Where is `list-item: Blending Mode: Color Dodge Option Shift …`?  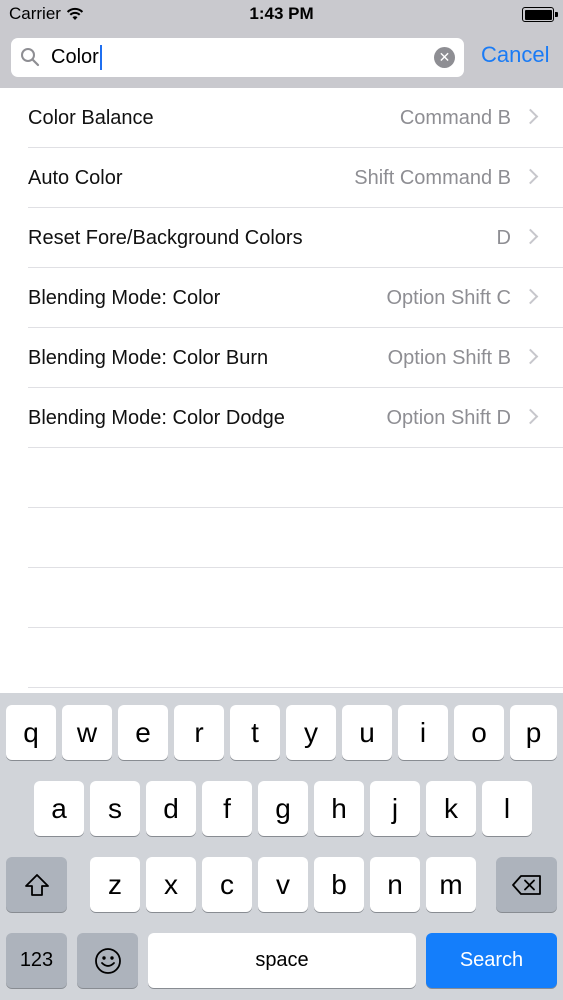 list-item: Blending Mode: Color Dodge Option Shift … is located at coordinates (295, 418).